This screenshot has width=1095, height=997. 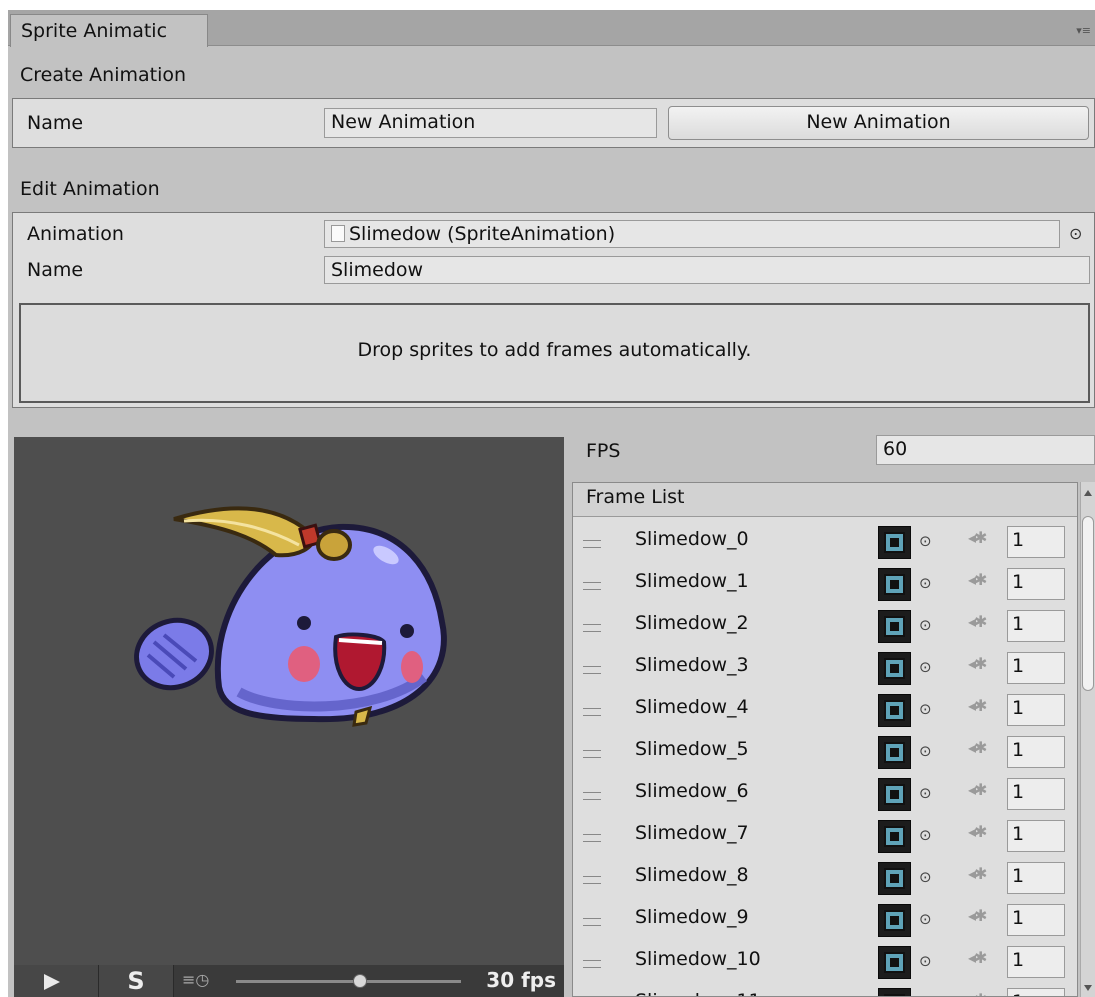 What do you see at coordinates (1088, 493) in the screenshot?
I see `scroll-up-icon` at bounding box center [1088, 493].